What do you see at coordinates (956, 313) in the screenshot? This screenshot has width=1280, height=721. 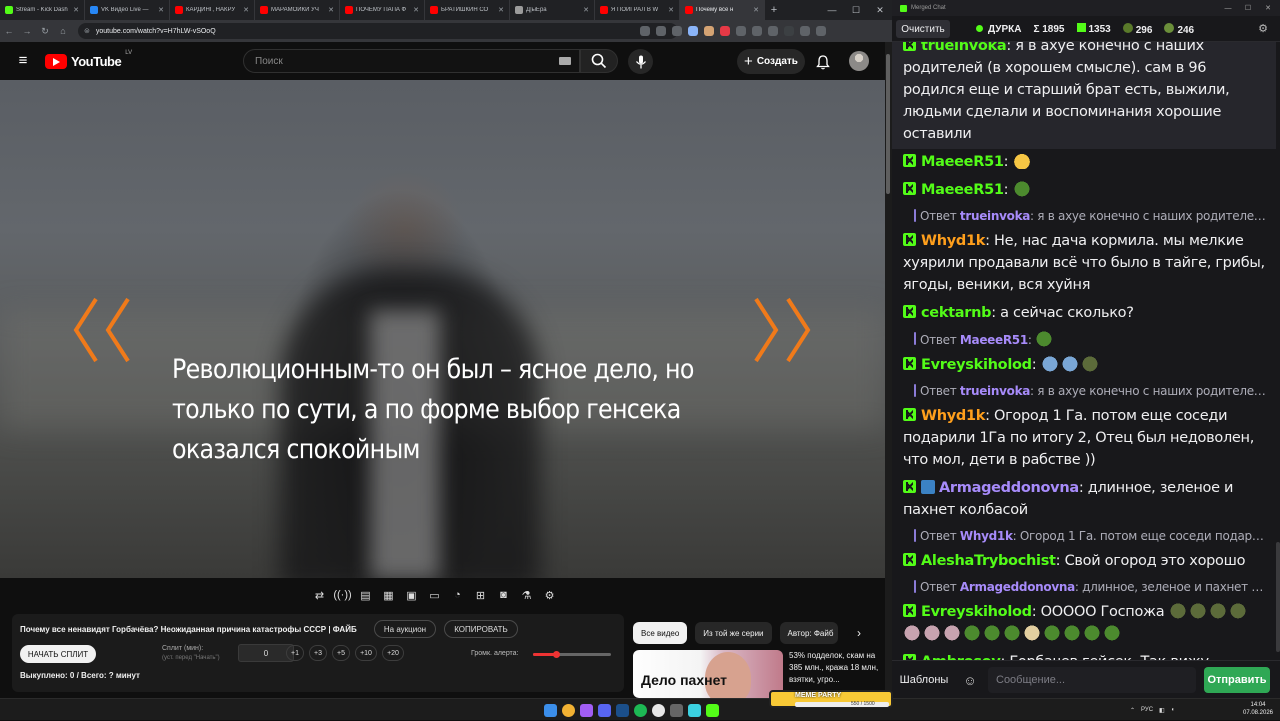 I see `chat-username: cektarnb` at bounding box center [956, 313].